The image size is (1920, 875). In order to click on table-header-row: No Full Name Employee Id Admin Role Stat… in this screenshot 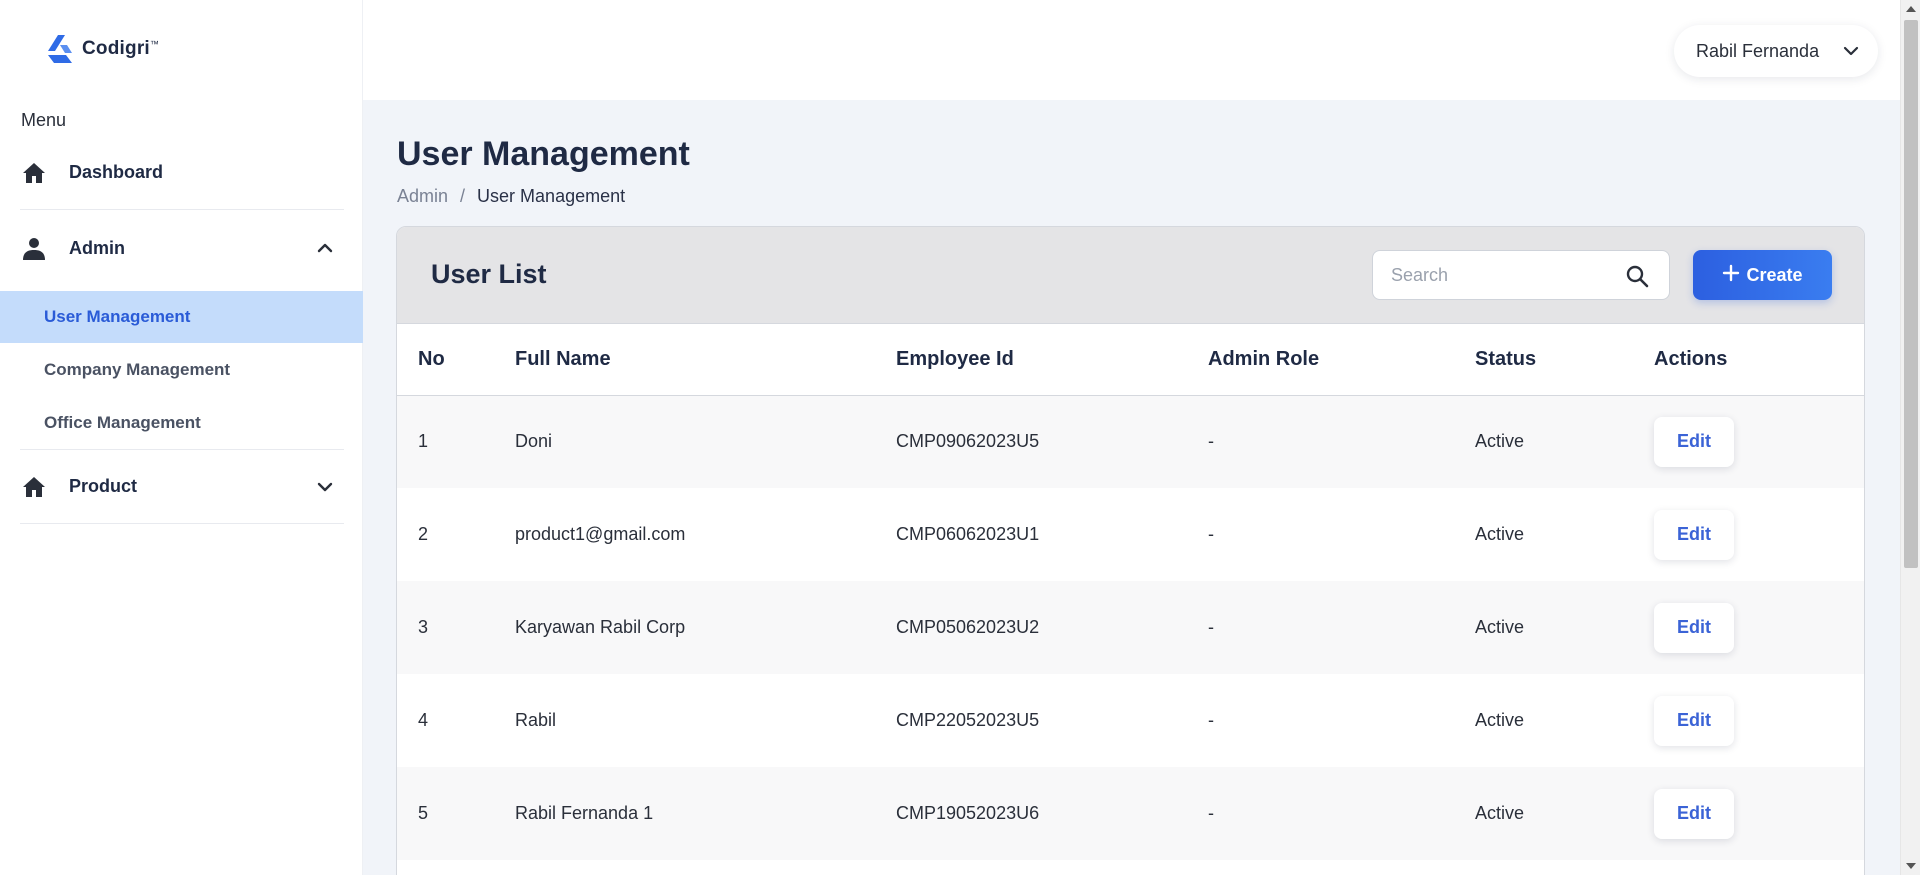, I will do `click(1130, 360)`.